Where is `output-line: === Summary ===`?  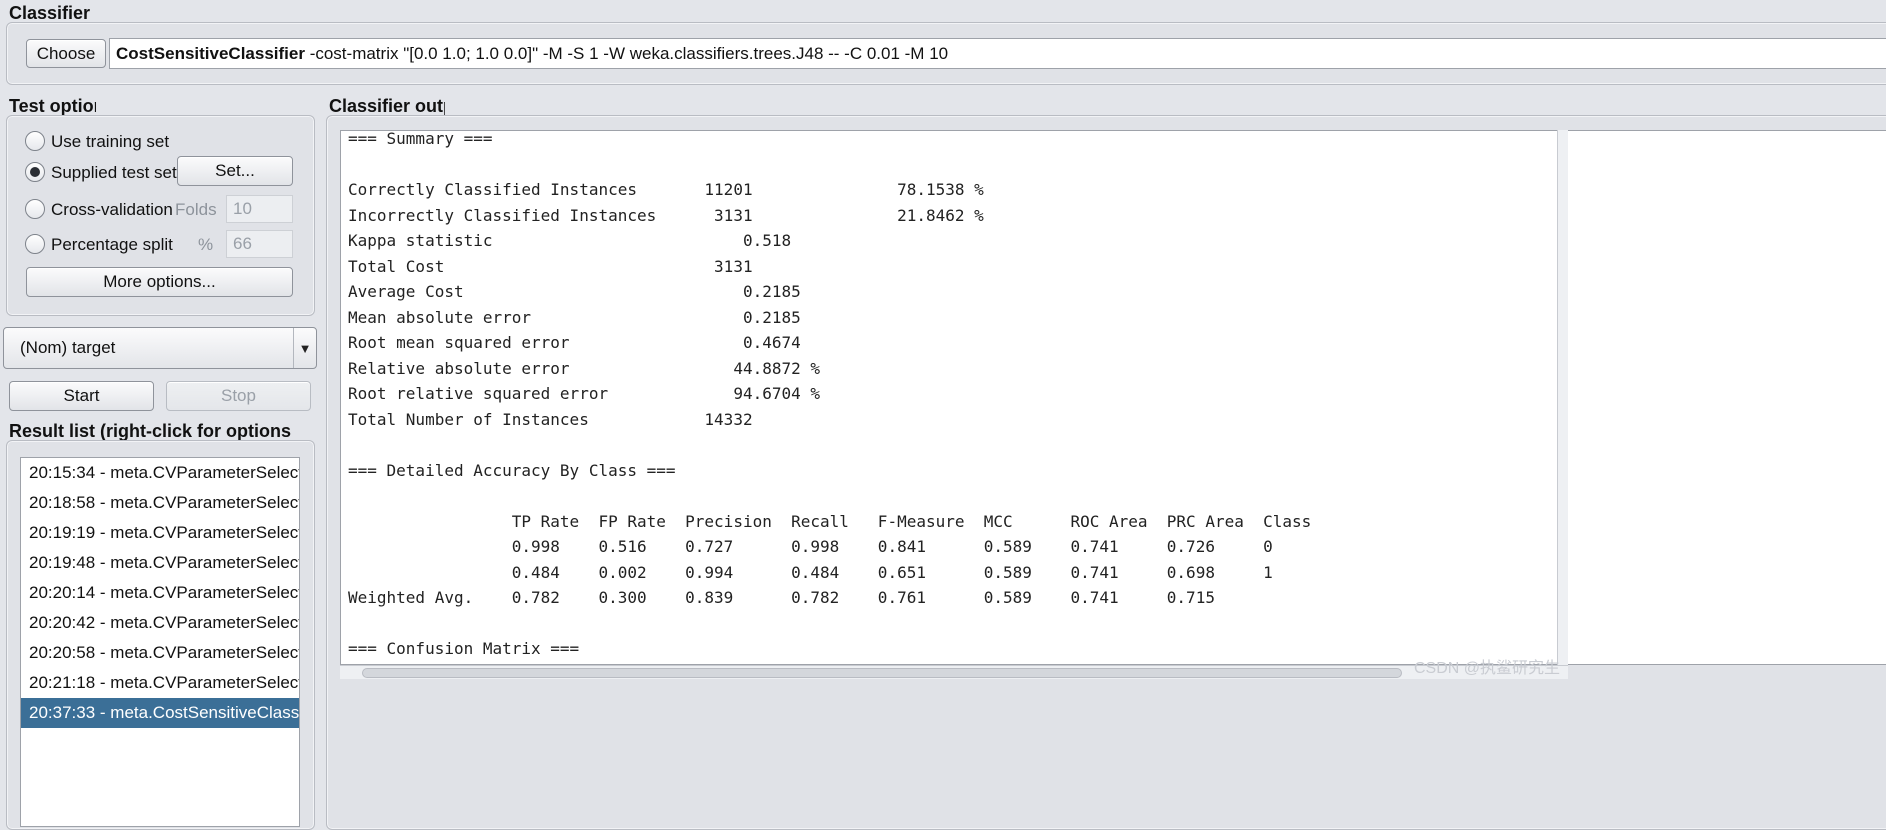
output-line: === Summary === is located at coordinates (420, 139).